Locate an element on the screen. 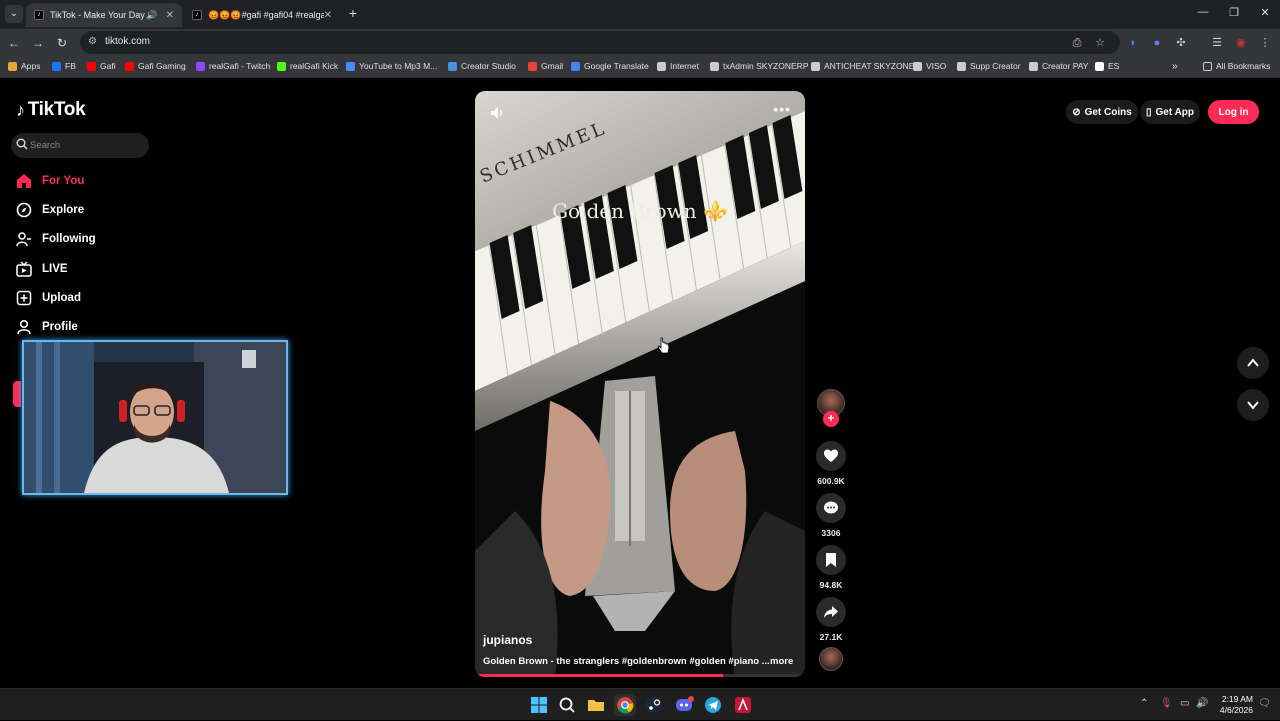 The height and width of the screenshot is (721, 1280). like-button is located at coordinates (831, 456).